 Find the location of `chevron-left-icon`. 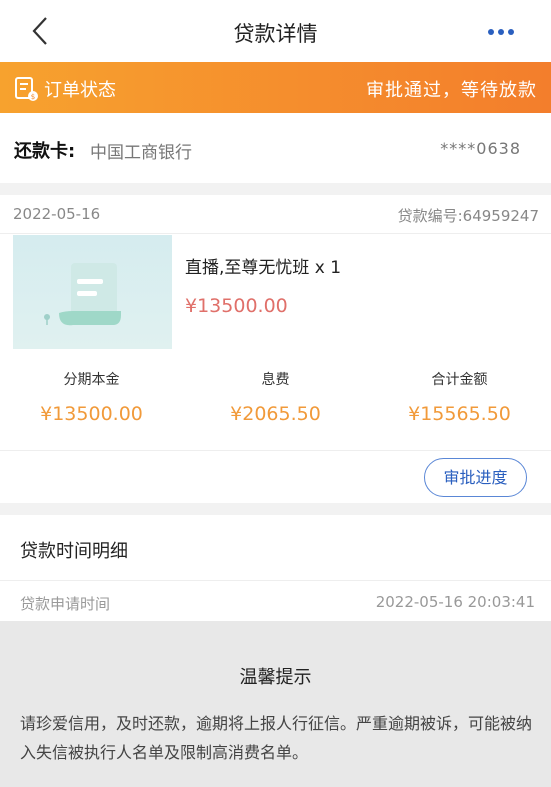

chevron-left-icon is located at coordinates (43, 31).